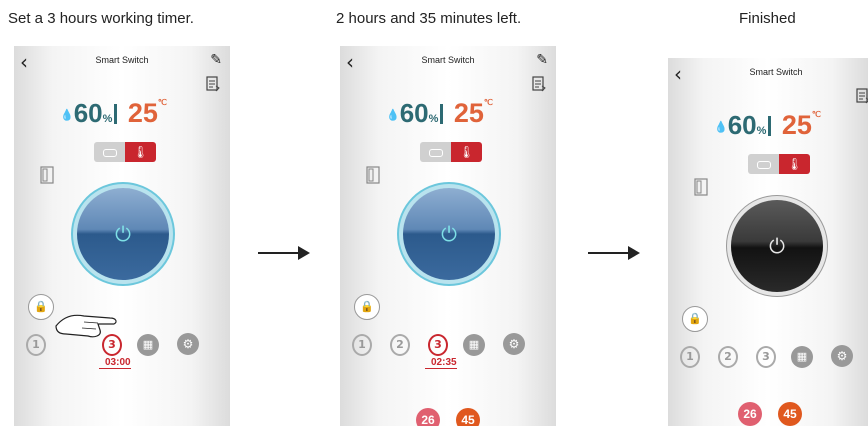  Describe the element at coordinates (441, 363) in the screenshot. I see `countdown-display: 02:35` at that location.